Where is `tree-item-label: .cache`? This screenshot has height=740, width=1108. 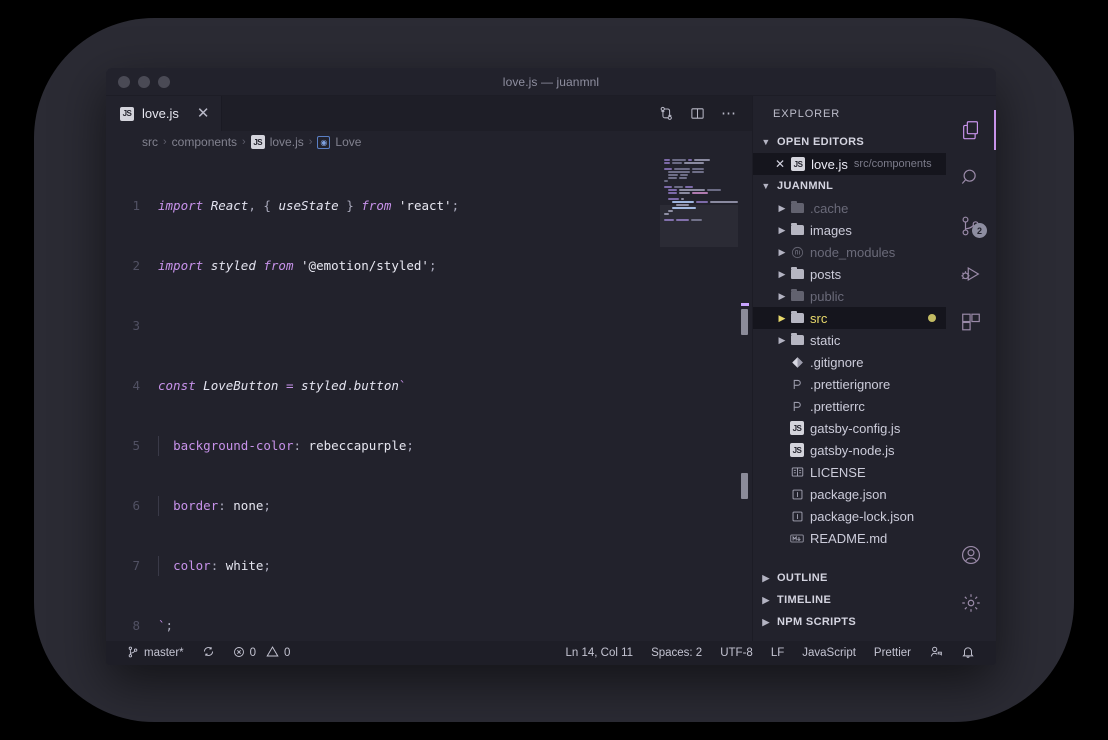
tree-item-label: .cache is located at coordinates (829, 208).